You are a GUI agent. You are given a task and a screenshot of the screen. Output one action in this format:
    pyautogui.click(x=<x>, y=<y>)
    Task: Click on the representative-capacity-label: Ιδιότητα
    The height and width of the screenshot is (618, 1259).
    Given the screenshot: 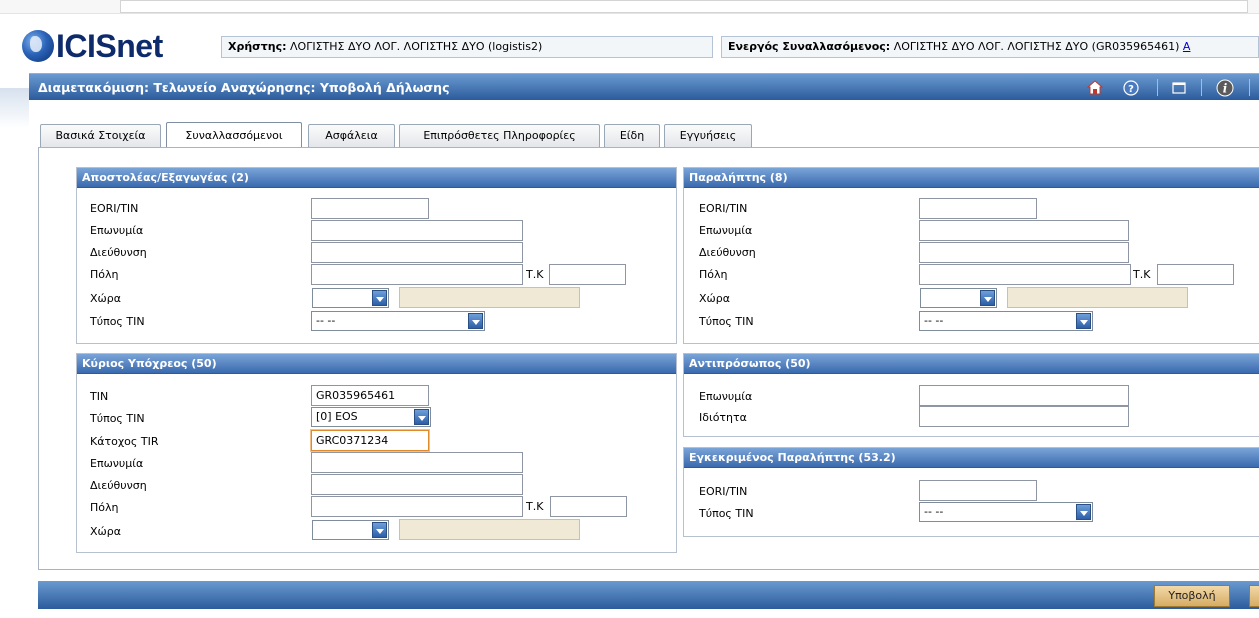 What is the action you would take?
    pyautogui.click(x=723, y=417)
    